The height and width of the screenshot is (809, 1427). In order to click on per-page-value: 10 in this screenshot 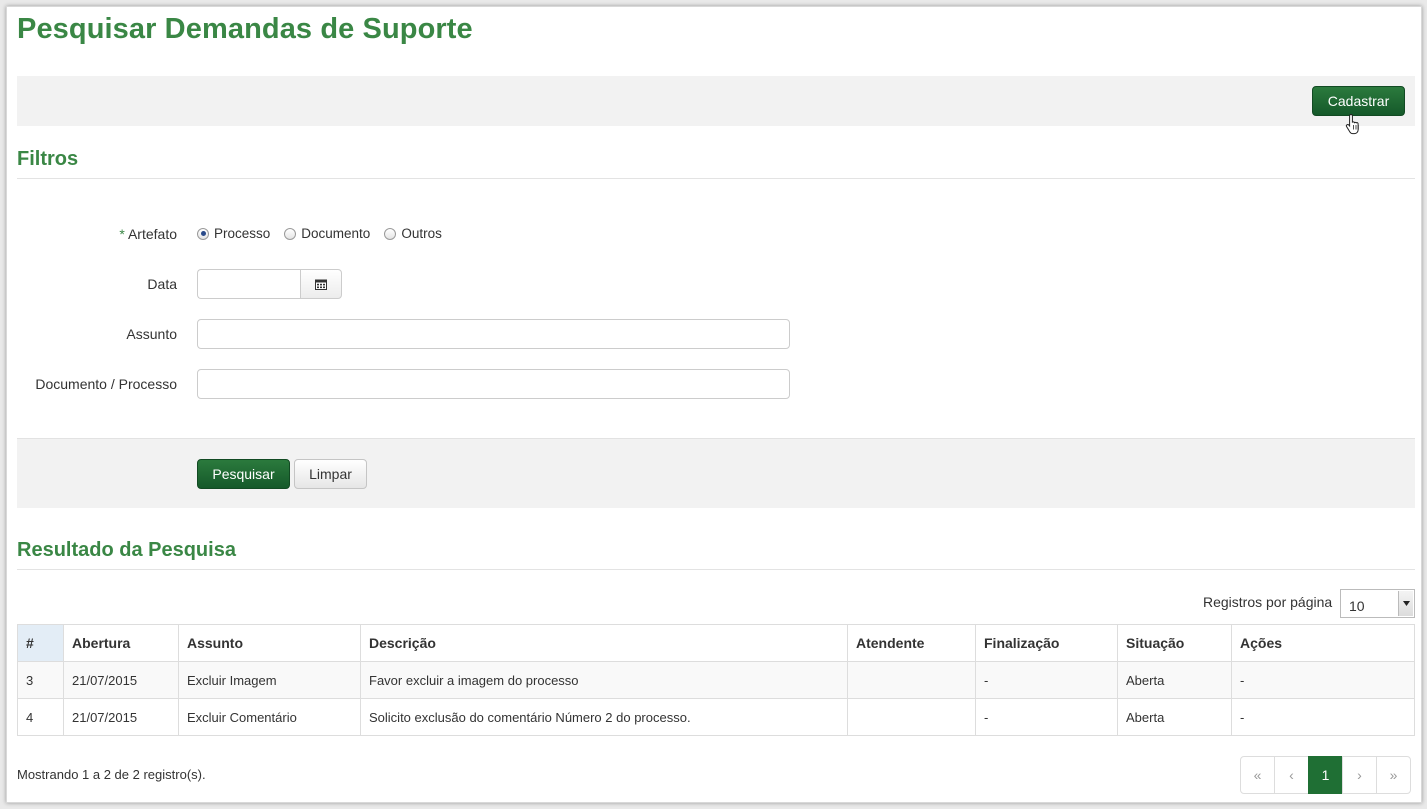, I will do `click(1357, 606)`.